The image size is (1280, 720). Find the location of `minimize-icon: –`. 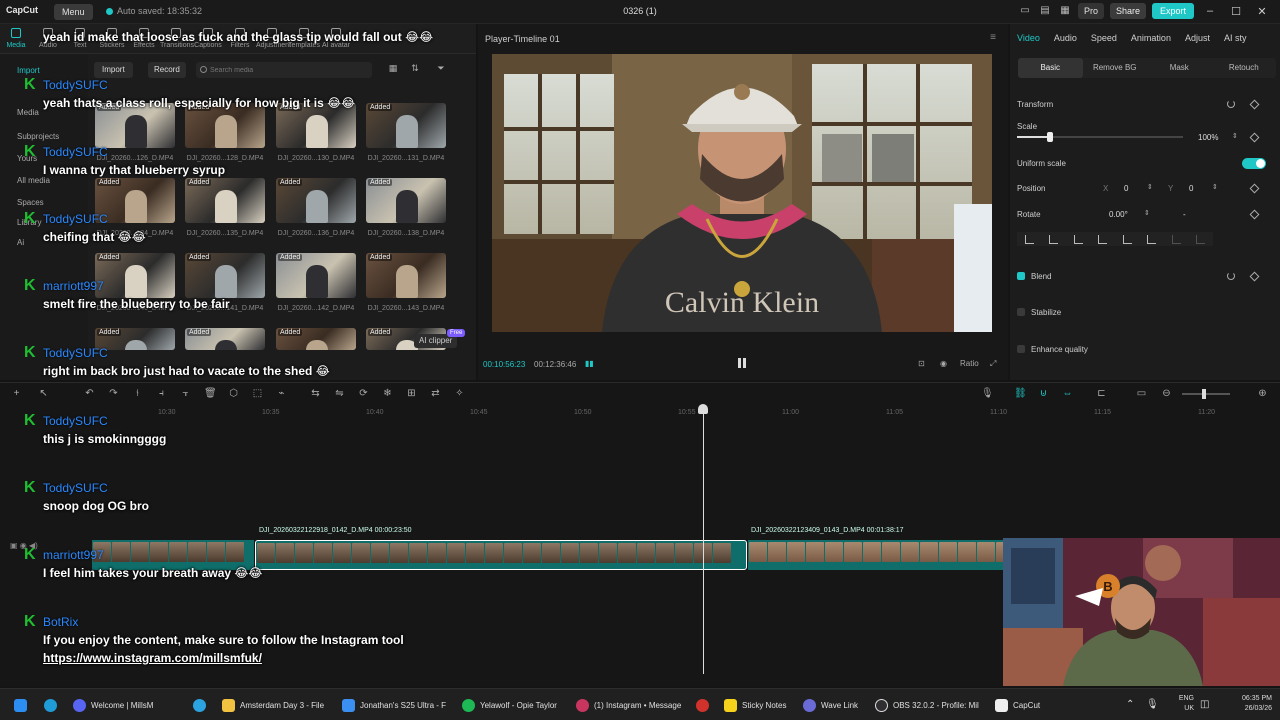

minimize-icon: – is located at coordinates (1210, 11).